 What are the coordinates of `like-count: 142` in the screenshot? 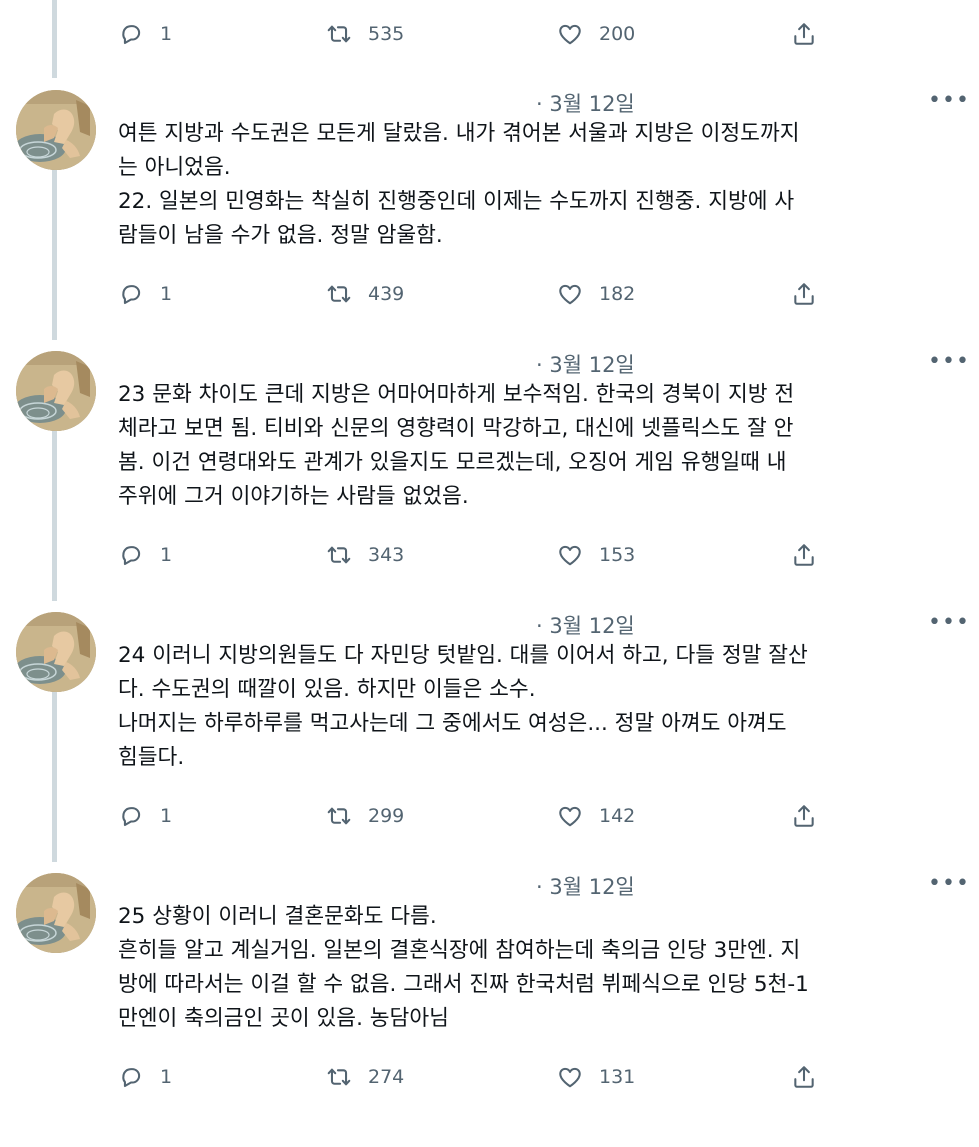 It's located at (617, 816).